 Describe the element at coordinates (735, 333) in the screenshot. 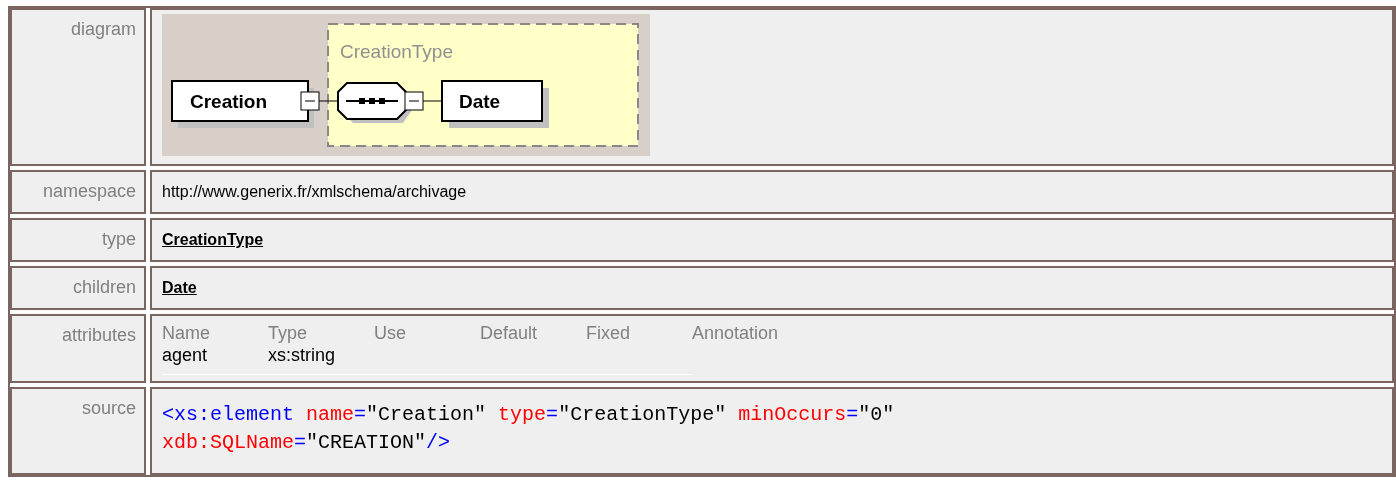

I see `attribute-column-header: Annotation` at that location.